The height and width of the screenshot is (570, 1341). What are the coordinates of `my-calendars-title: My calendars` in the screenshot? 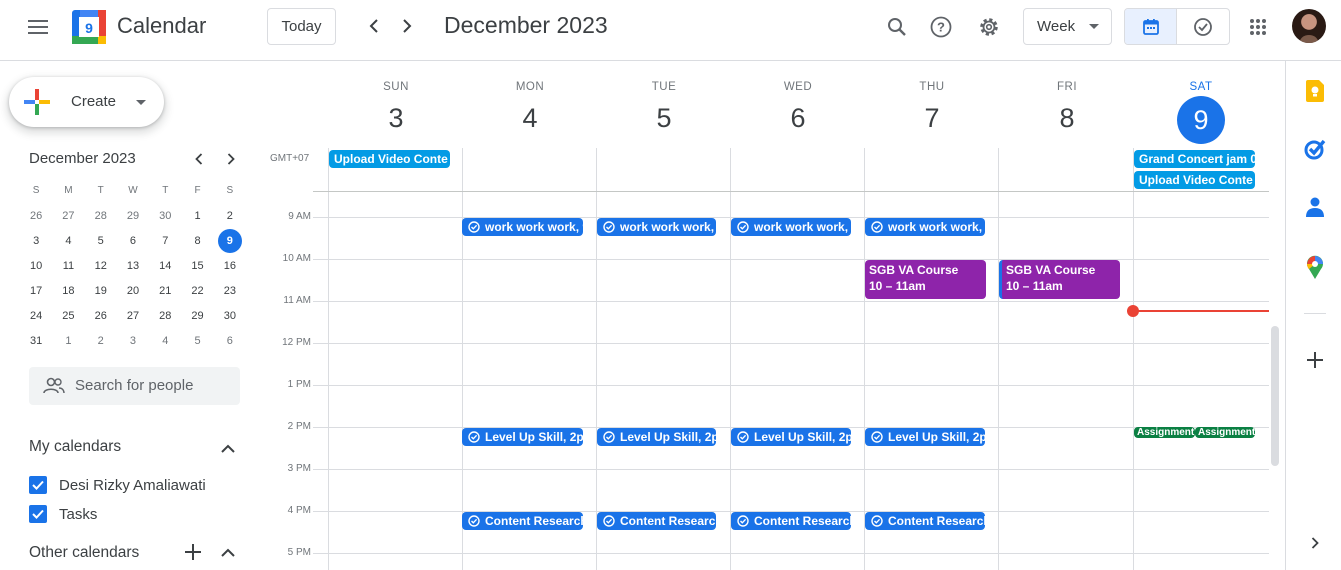 It's located at (75, 447).